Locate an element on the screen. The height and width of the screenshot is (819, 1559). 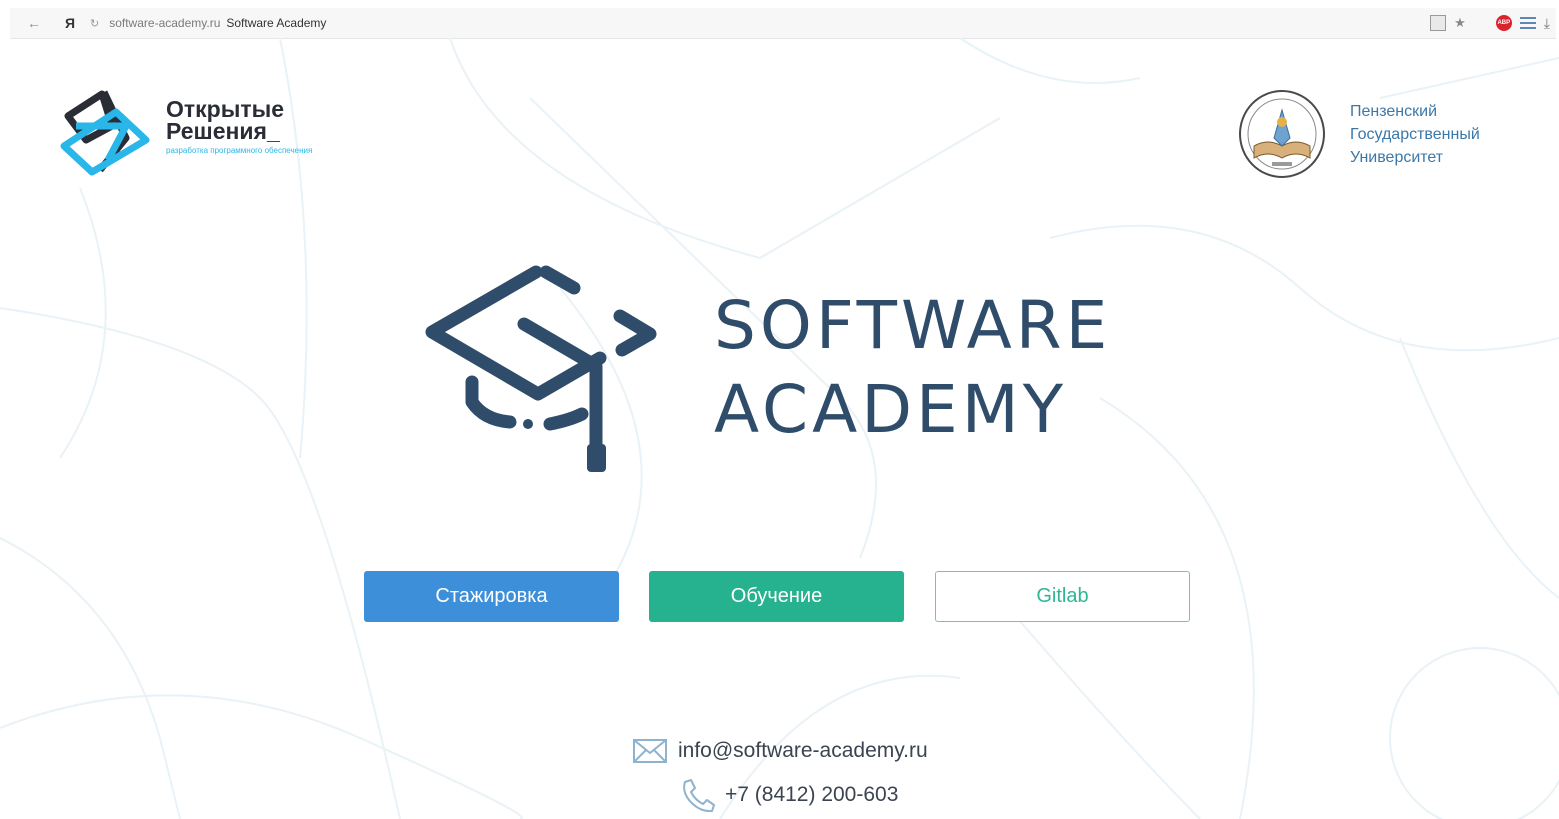
adblock-icon: ABP is located at coordinates (1503, 23).